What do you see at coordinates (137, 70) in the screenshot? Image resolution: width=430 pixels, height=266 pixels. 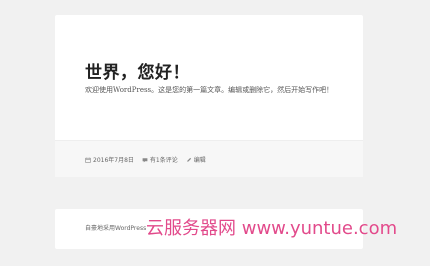 I see `post-title: 世界，您好！` at bounding box center [137, 70].